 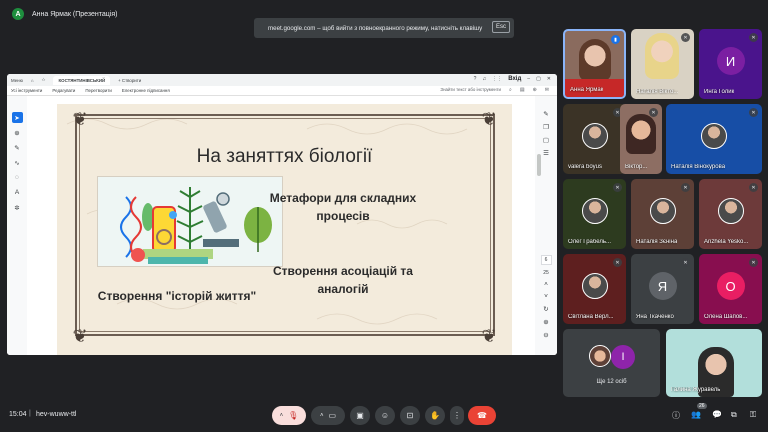 I want to click on participant-tile: И ✕ Инга Голик, so click(x=730, y=64).